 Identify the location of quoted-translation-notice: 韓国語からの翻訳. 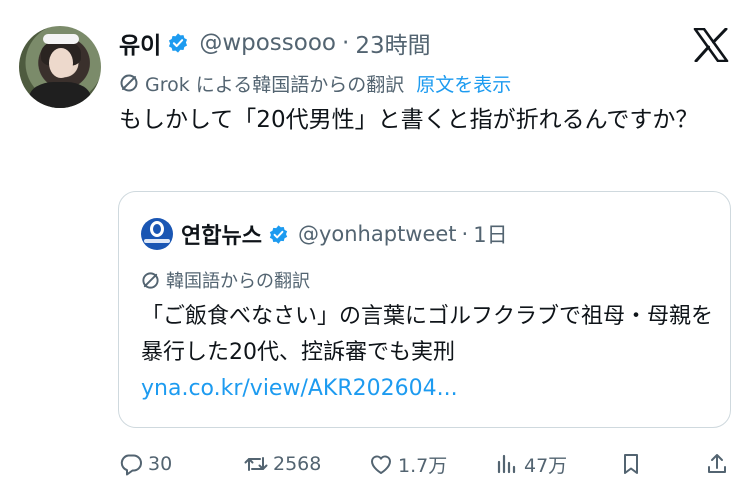
(225, 280).